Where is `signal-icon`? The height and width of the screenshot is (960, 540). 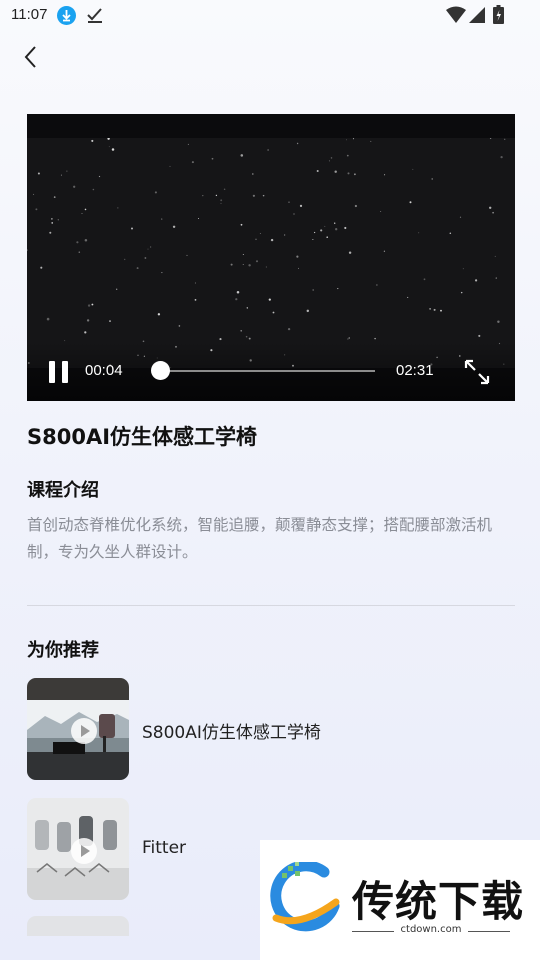
signal-icon is located at coordinates (477, 15).